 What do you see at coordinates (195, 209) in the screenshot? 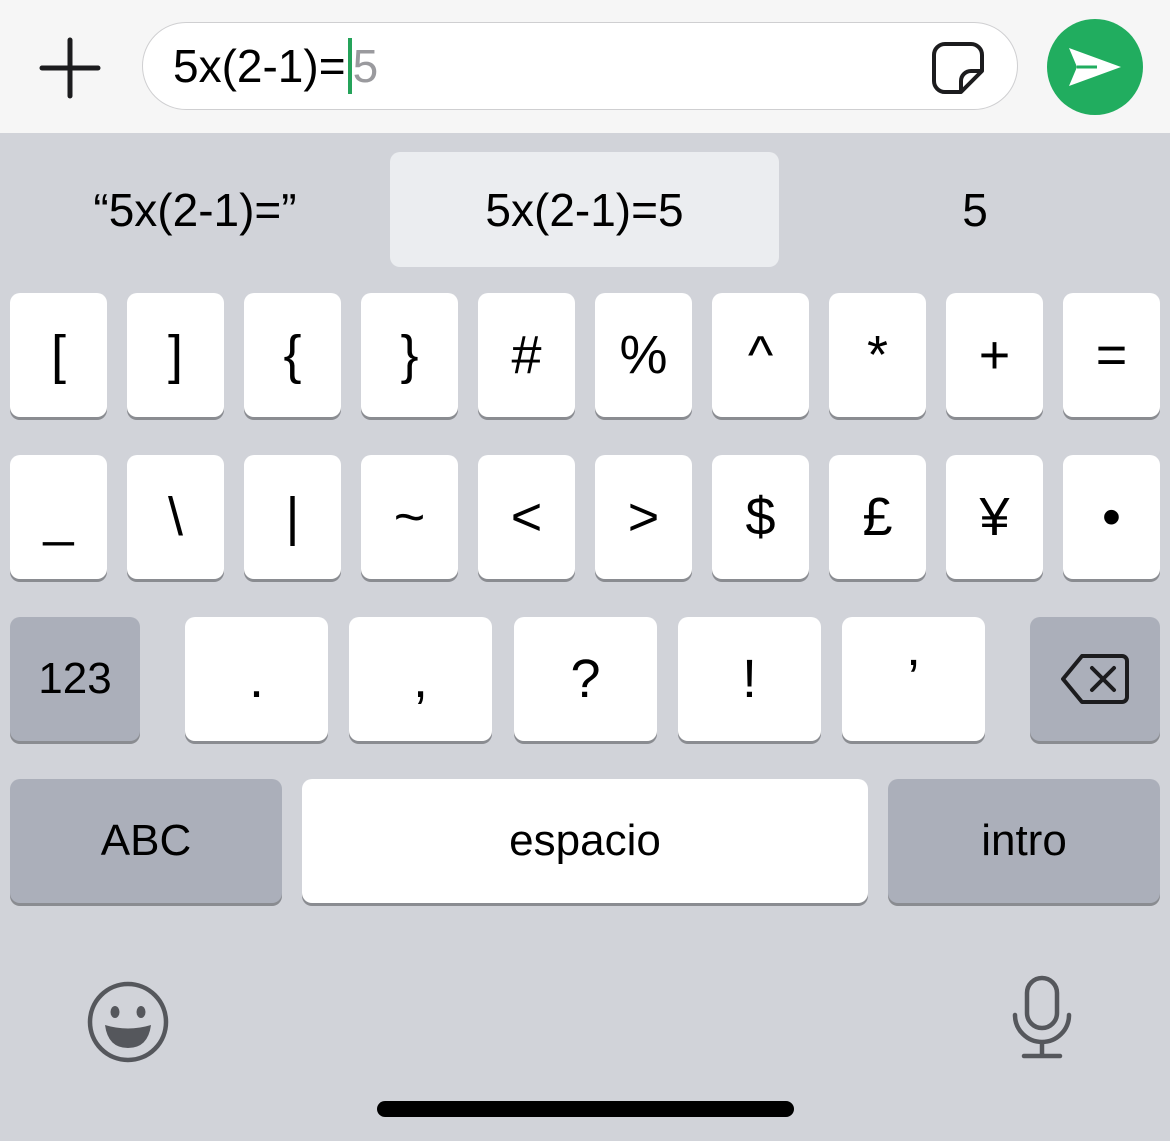
I see `suggestion-quoted: “5x(2-1)=”` at bounding box center [195, 209].